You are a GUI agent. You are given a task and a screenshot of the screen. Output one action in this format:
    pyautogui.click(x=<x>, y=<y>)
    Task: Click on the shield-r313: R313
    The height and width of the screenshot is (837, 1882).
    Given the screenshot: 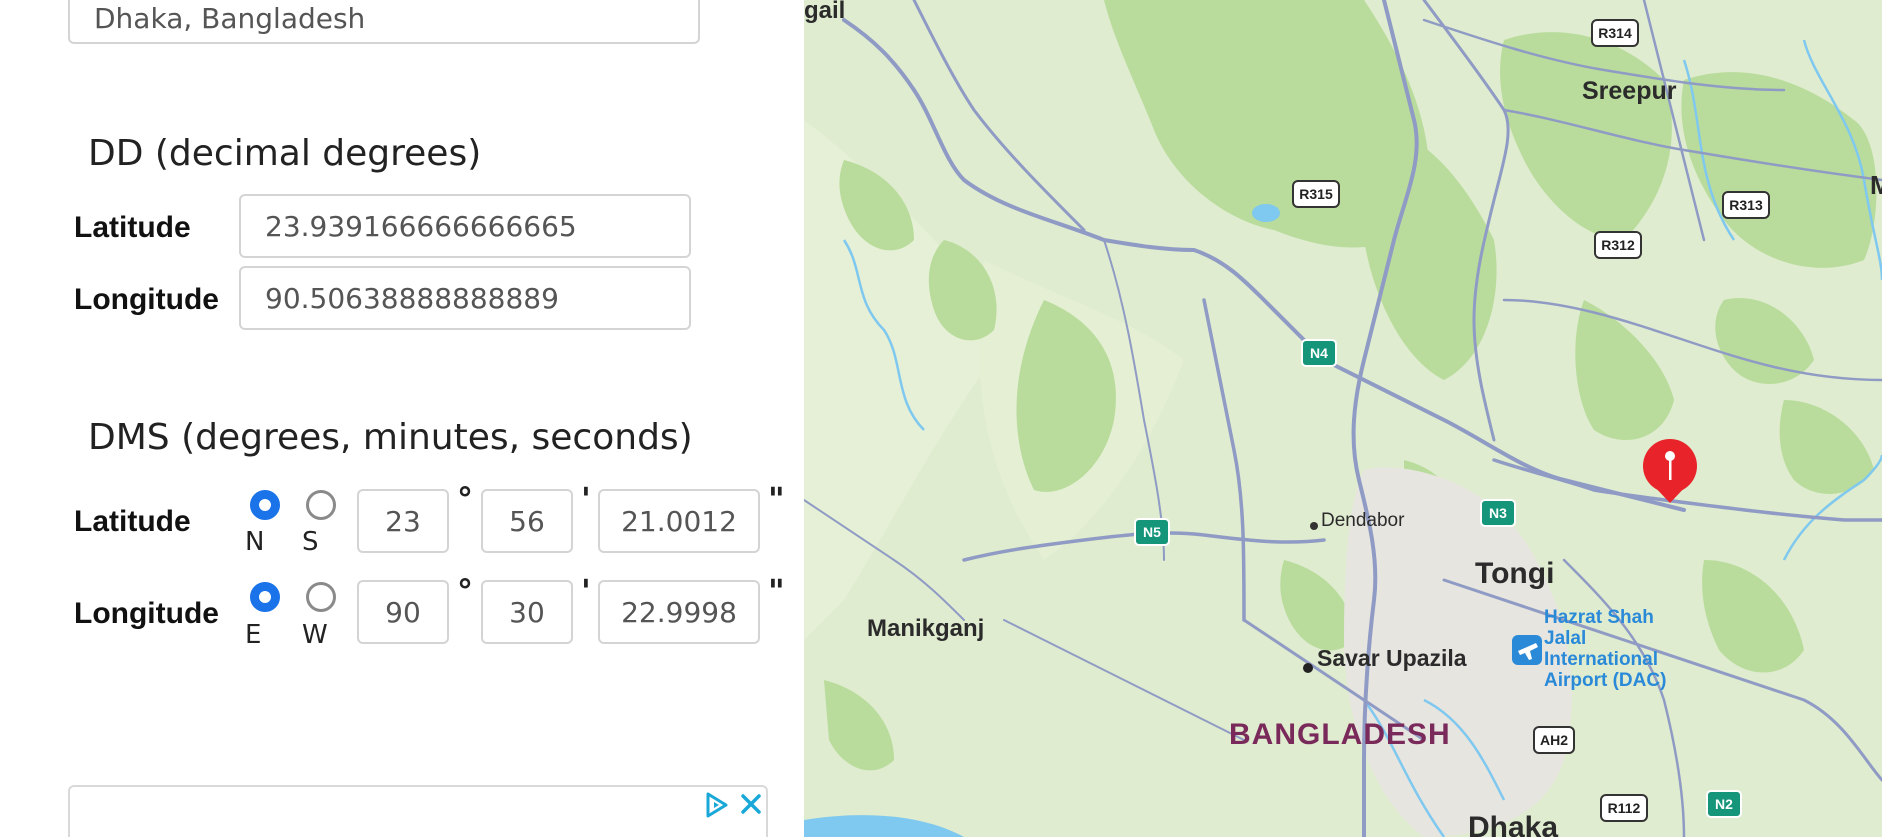 What is the action you would take?
    pyautogui.click(x=1746, y=205)
    